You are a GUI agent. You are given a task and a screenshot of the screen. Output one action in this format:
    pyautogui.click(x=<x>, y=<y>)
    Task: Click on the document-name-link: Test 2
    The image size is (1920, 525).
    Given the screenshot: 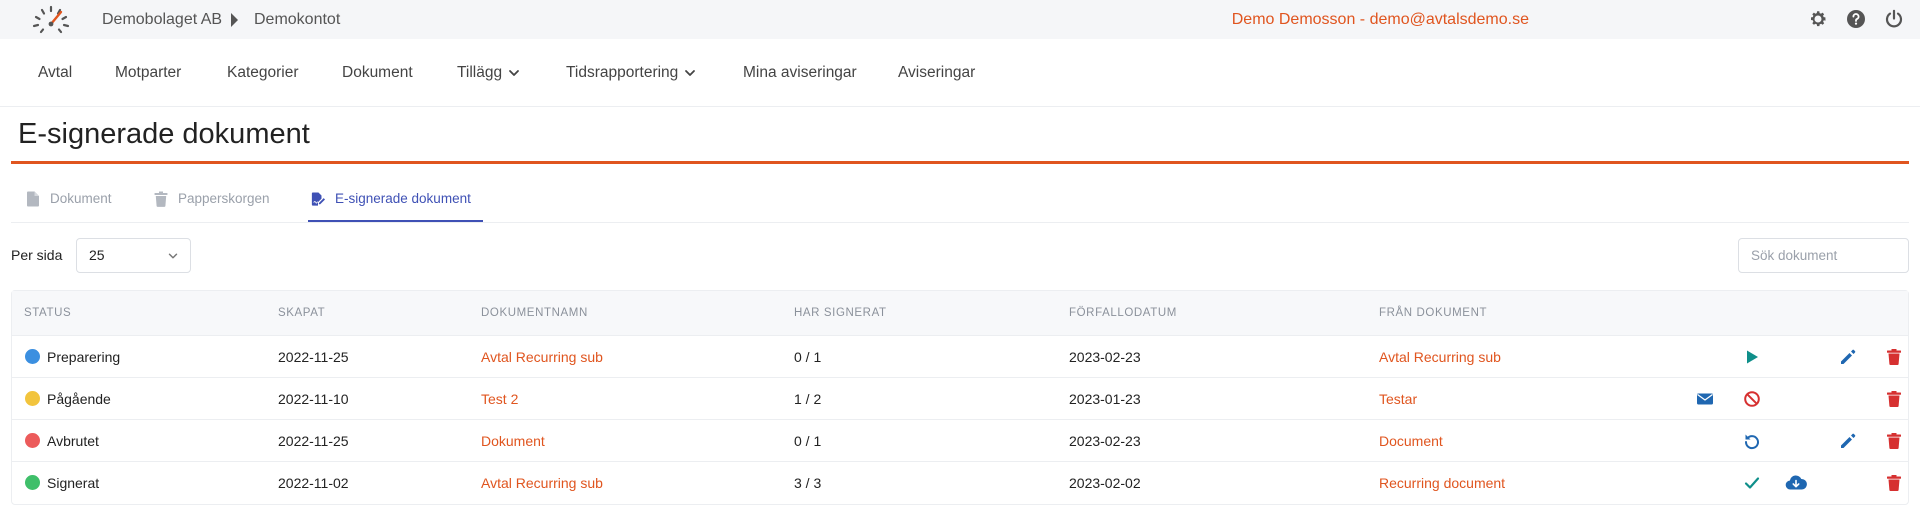 What is the action you would take?
    pyautogui.click(x=499, y=399)
    